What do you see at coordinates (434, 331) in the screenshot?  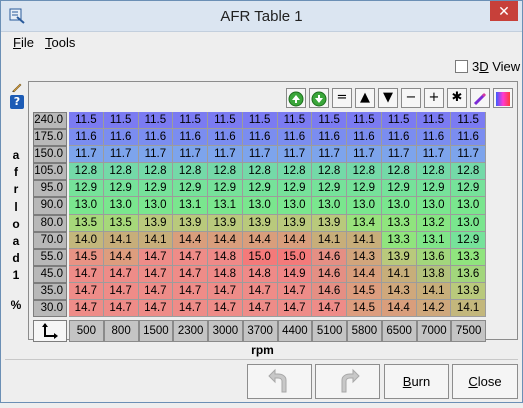 I see `x-axis-value: 7000` at bounding box center [434, 331].